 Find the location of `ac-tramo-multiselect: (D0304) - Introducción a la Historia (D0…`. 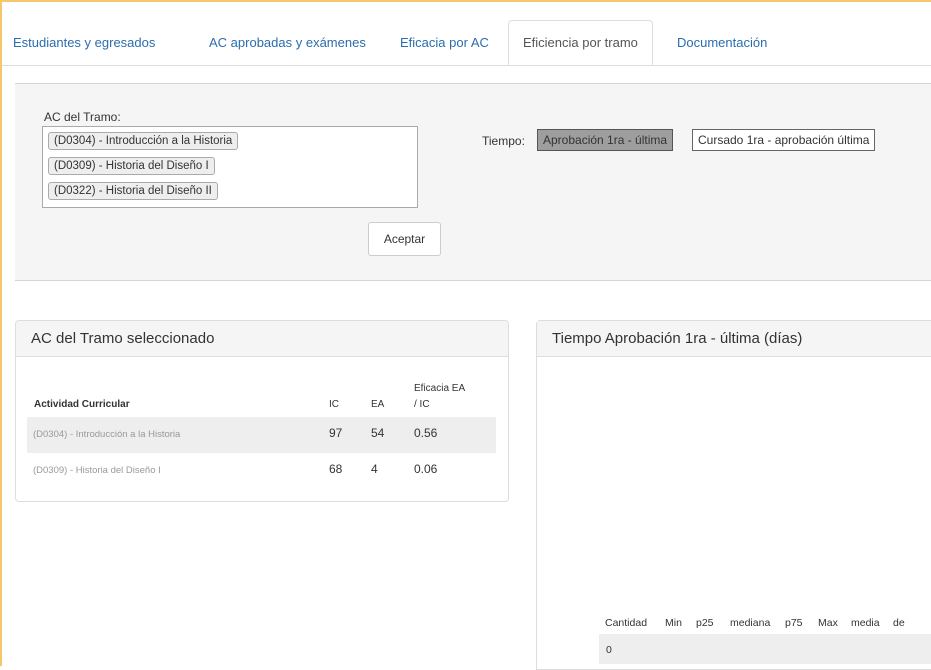

ac-tramo-multiselect: (D0304) - Introducción a la Historia (D0… is located at coordinates (230, 167).